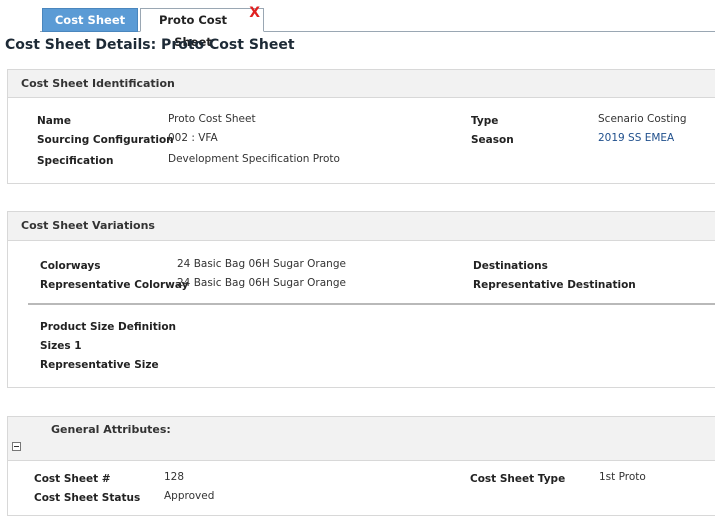 The height and width of the screenshot is (530, 715). What do you see at coordinates (54, 121) in the screenshot?
I see `name-label: Name` at bounding box center [54, 121].